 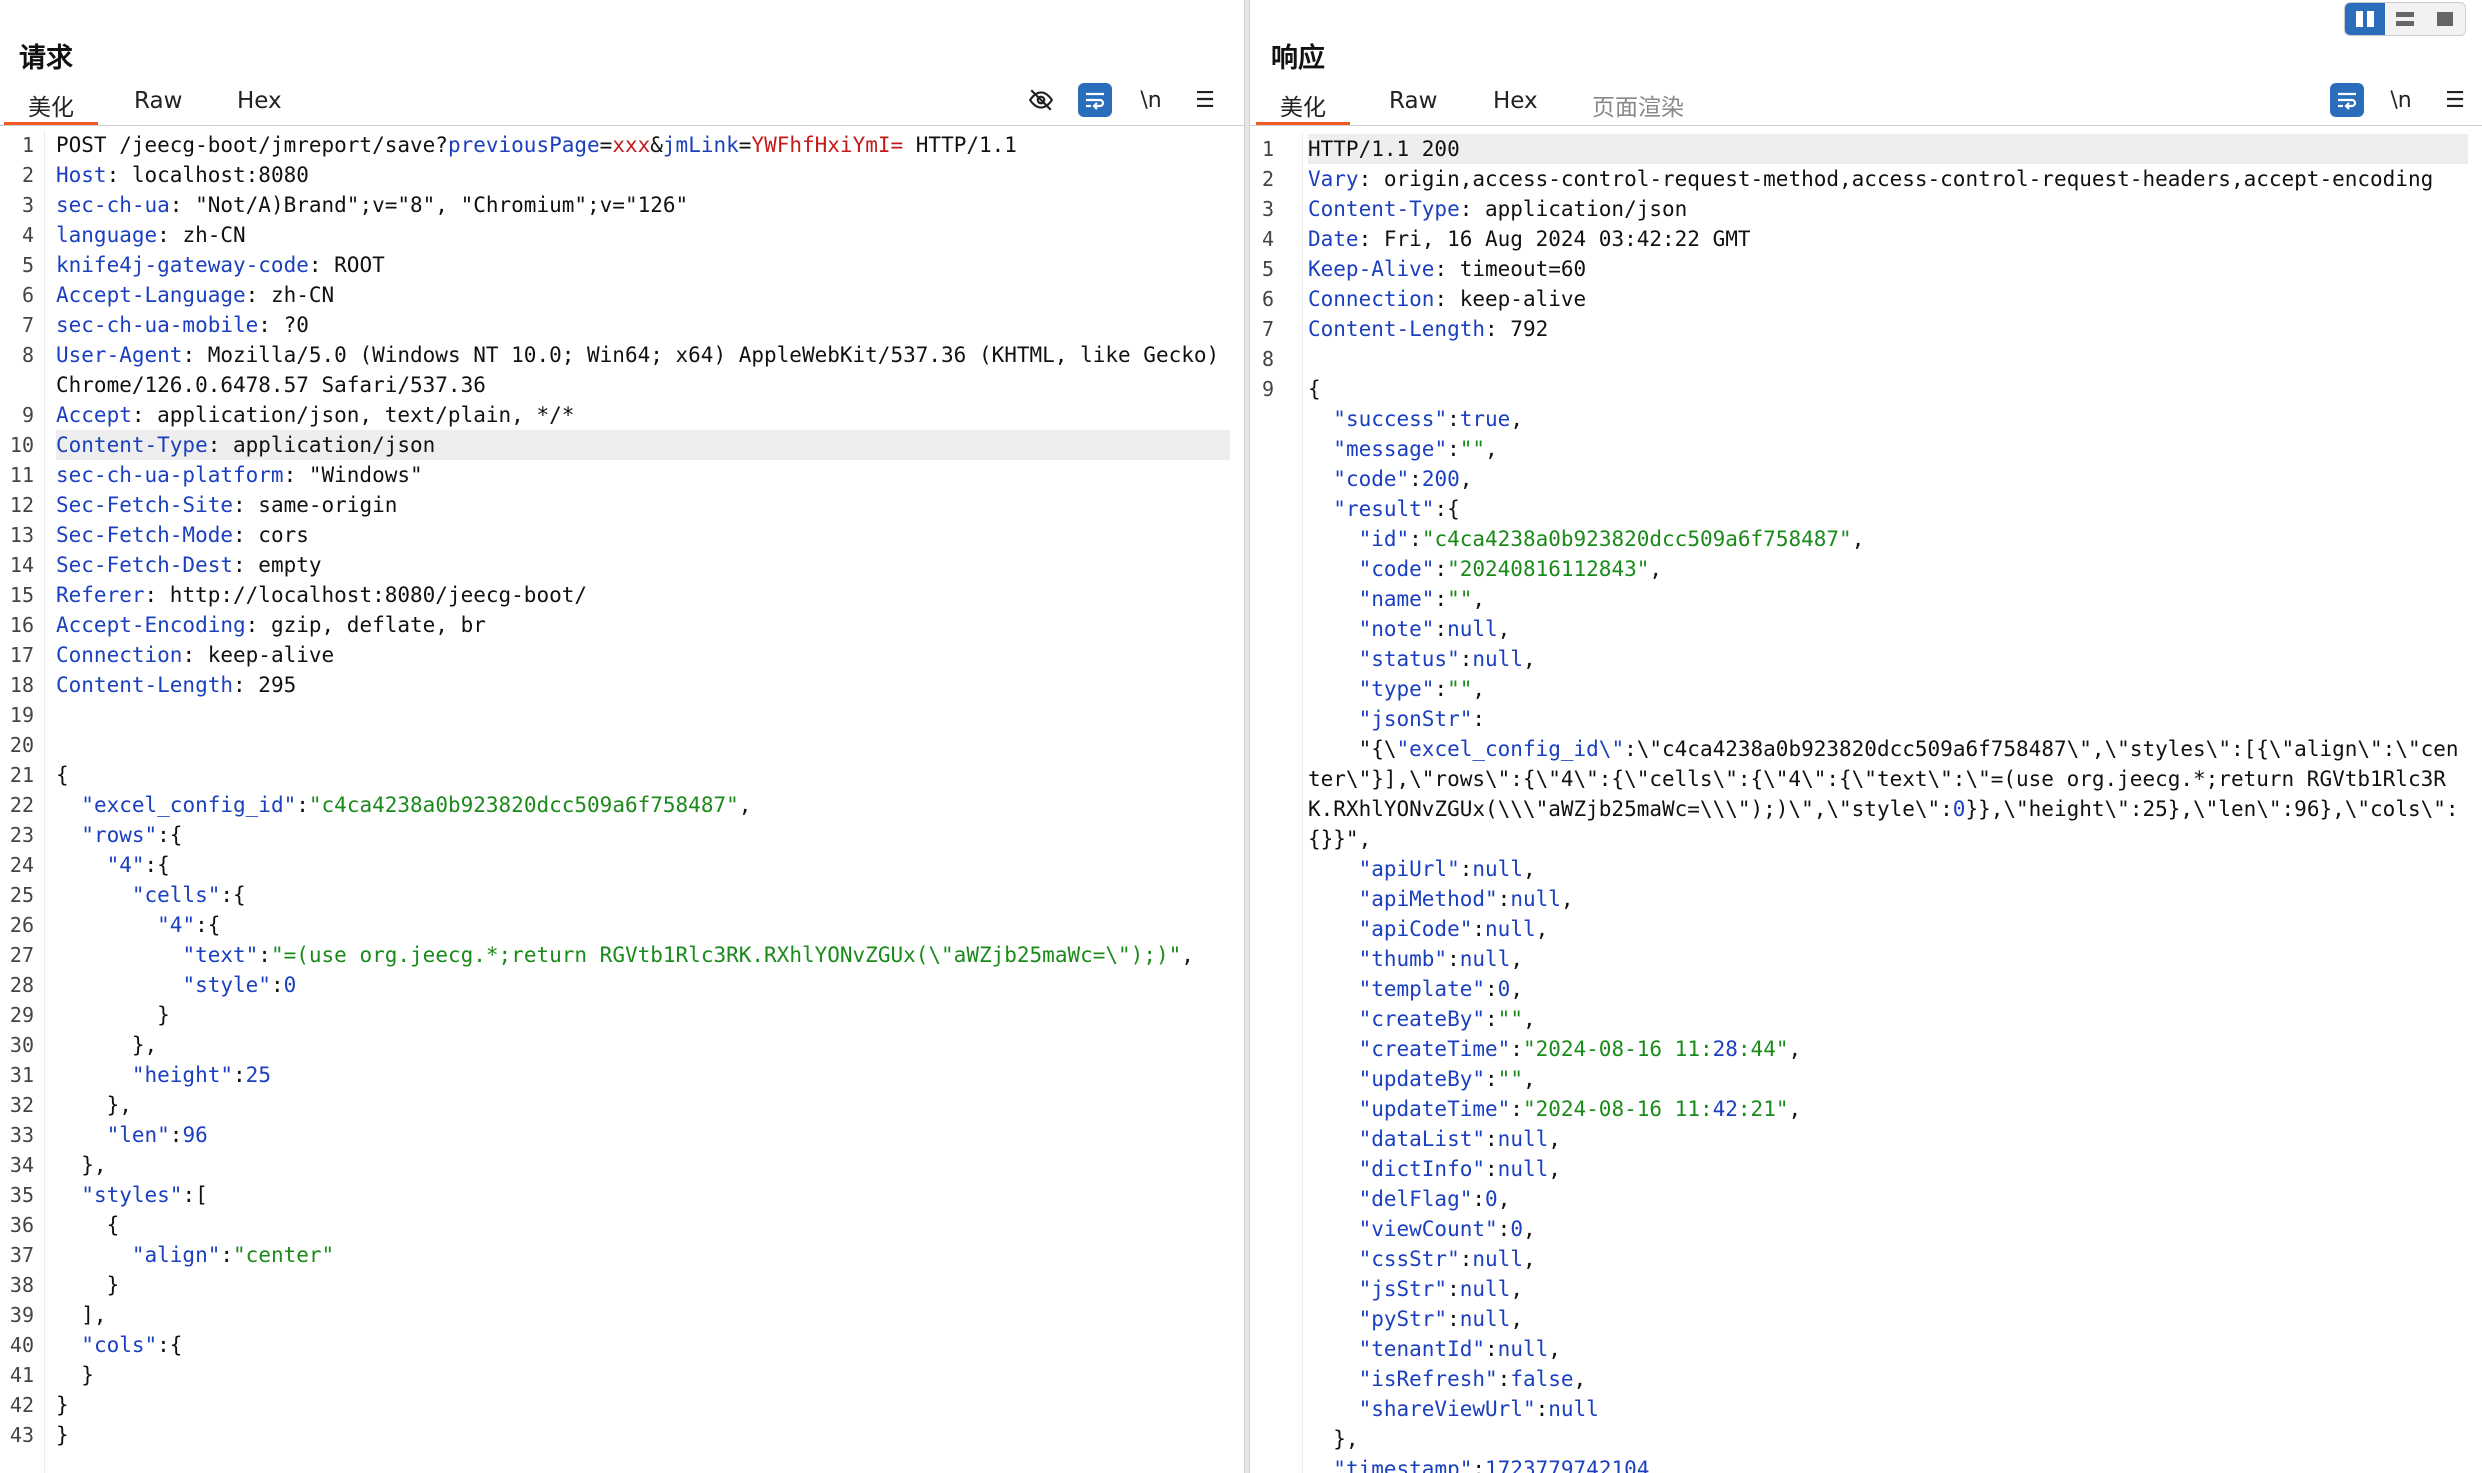 I want to click on line-number: 30, so click(x=21, y=1045).